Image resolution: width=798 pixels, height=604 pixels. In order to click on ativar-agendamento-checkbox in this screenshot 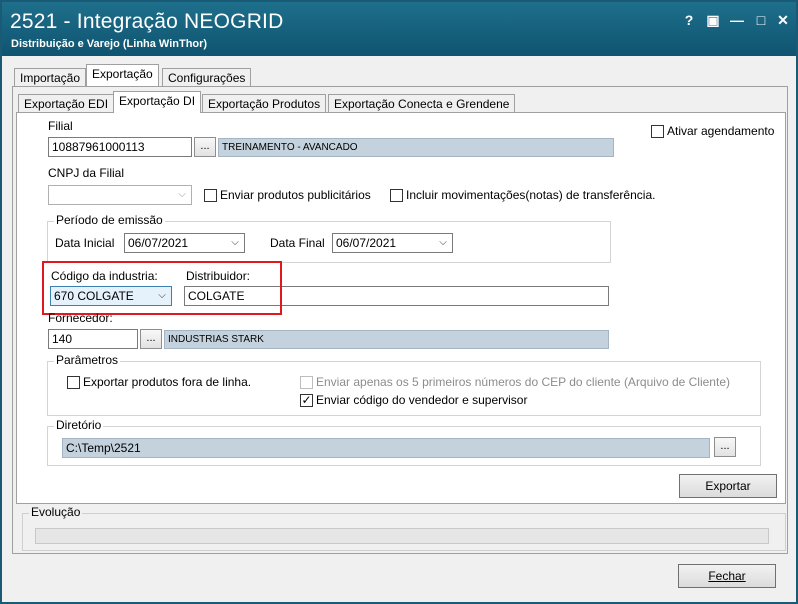, I will do `click(657, 131)`.